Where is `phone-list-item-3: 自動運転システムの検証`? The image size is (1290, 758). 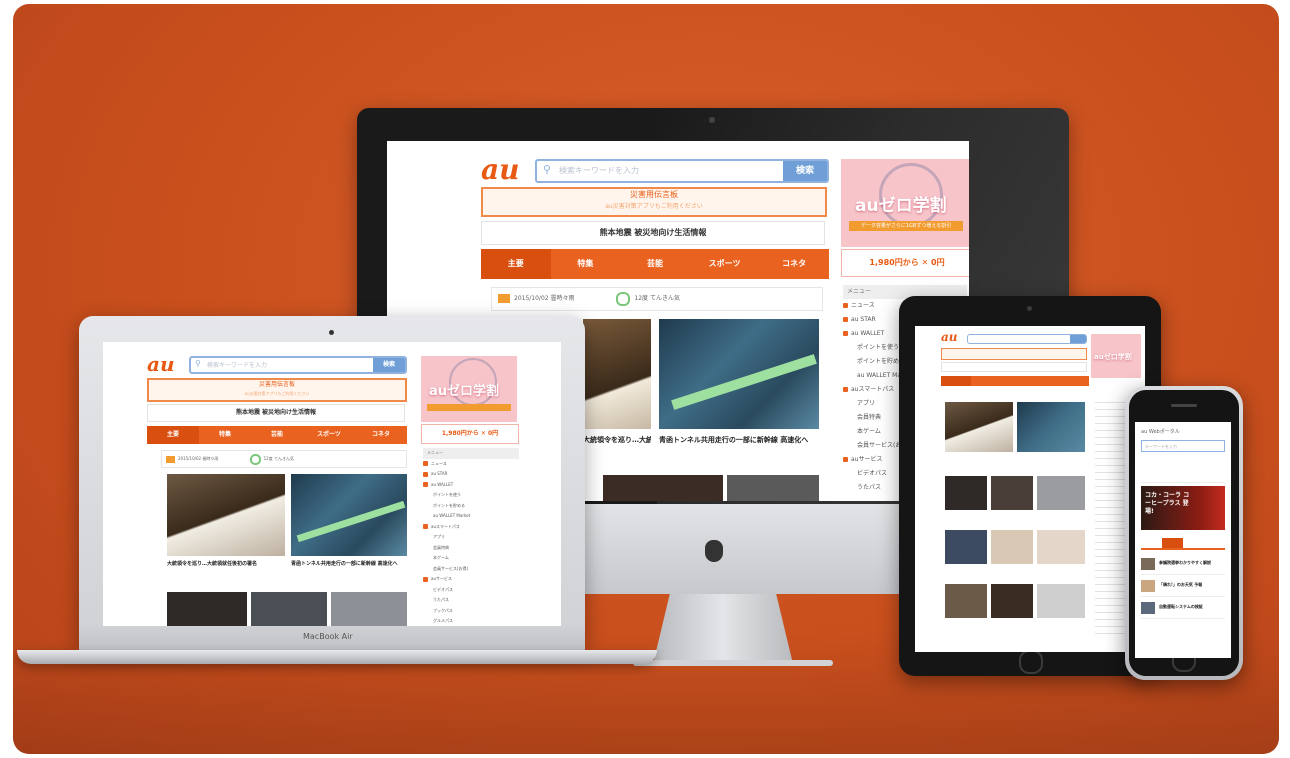 phone-list-item-3: 自動運転システムの検証 is located at coordinates (1183, 609).